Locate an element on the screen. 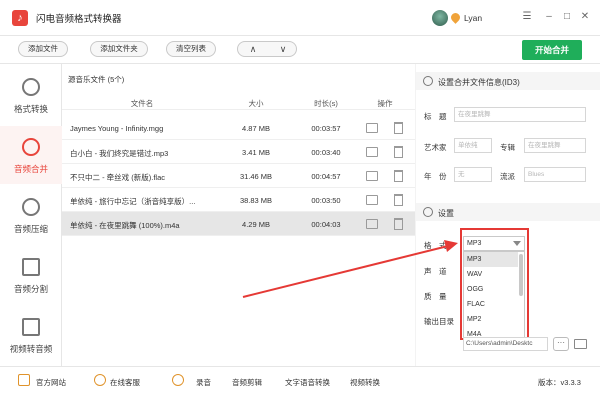 The width and height of the screenshot is (600, 394). table-row: 不只中二 - 牵丝戏 (新版).flac 31.46 MB 00:04:57 is located at coordinates (238, 176).